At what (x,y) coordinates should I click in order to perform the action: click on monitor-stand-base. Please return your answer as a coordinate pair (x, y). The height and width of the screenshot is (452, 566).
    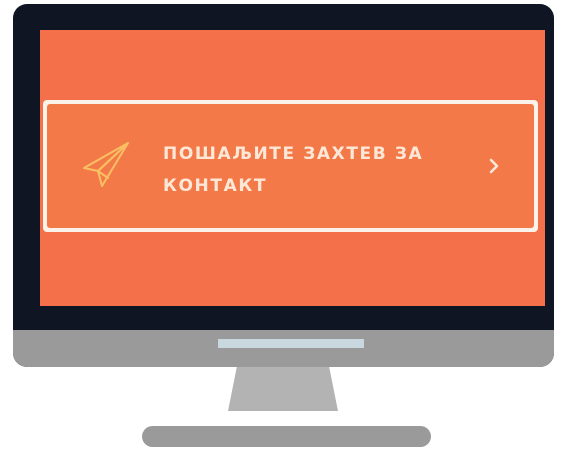
    Looking at the image, I should click on (286, 436).